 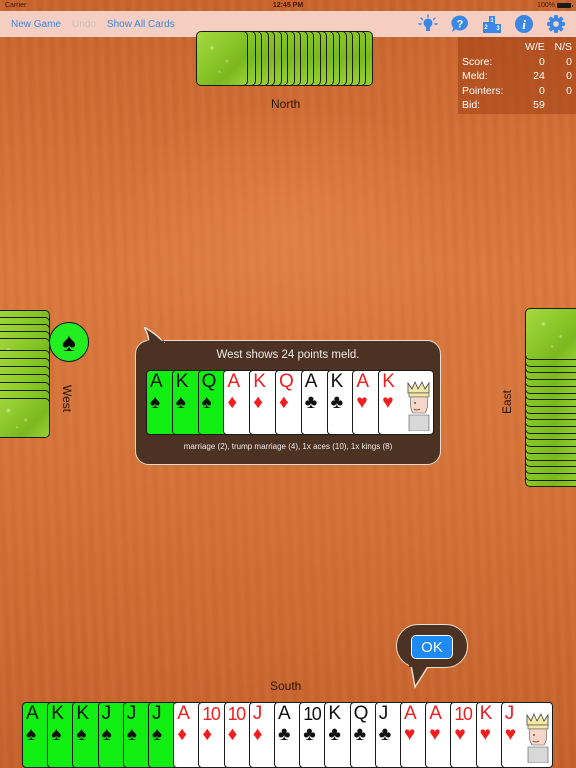 What do you see at coordinates (569, 90) in the screenshot?
I see `pointers-ns: 0` at bounding box center [569, 90].